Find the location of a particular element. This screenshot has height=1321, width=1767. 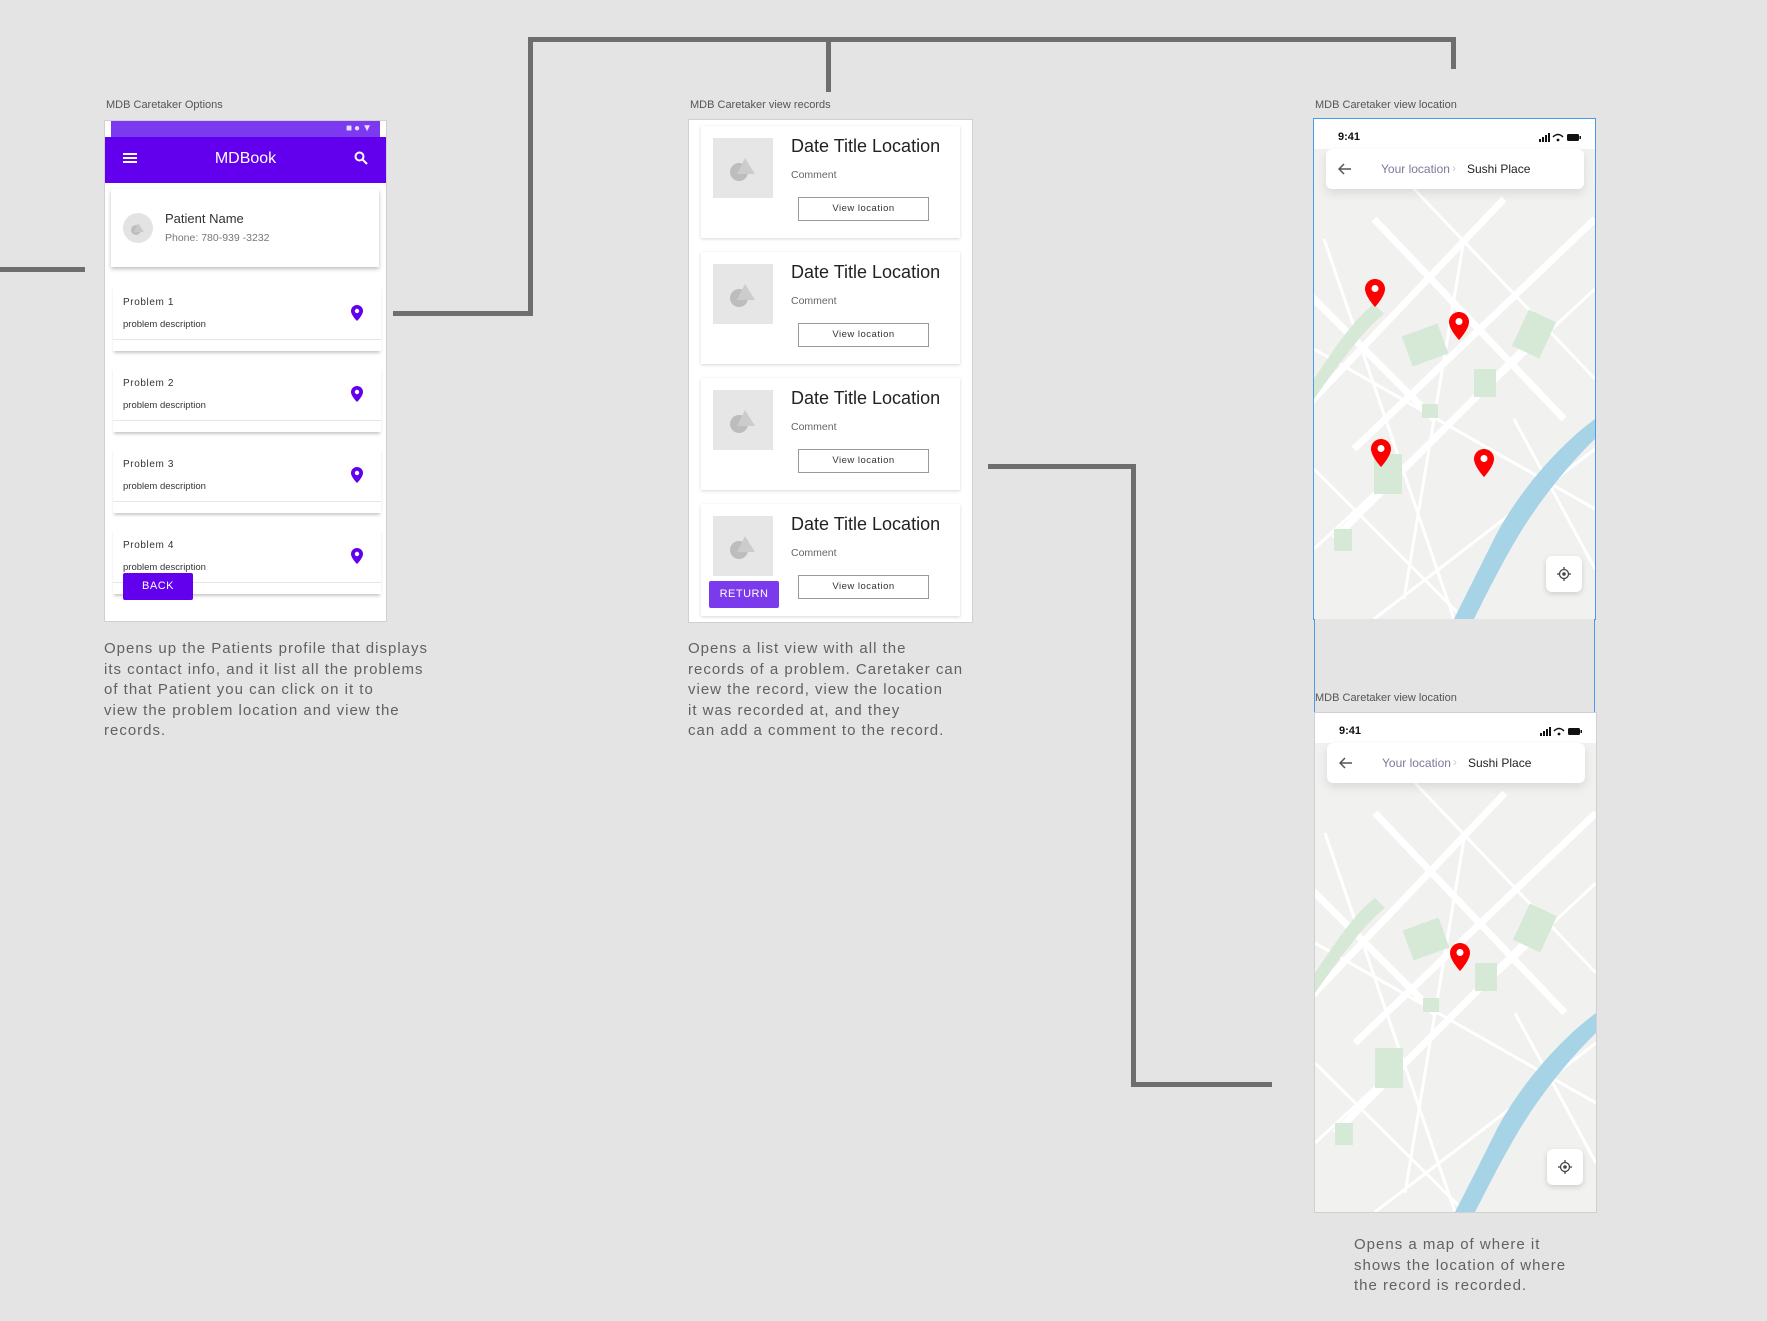

problem-item: Problem 2 problem description is located at coordinates (247, 399).